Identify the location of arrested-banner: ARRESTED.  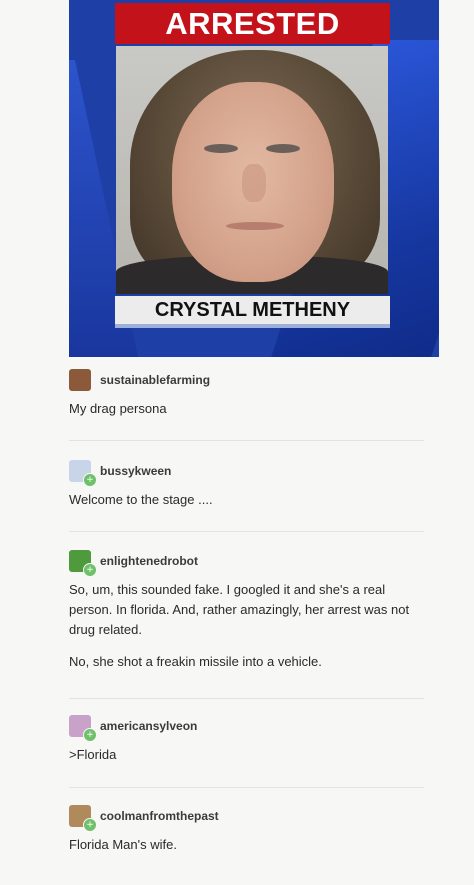
(252, 23).